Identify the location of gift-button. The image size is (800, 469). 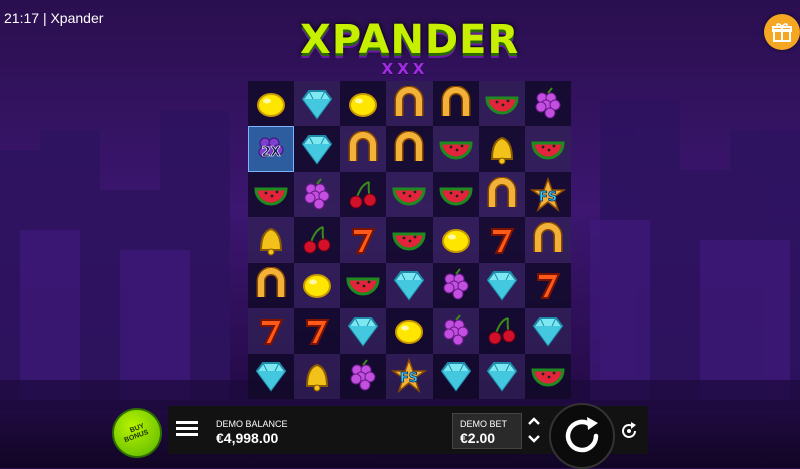
(782, 32).